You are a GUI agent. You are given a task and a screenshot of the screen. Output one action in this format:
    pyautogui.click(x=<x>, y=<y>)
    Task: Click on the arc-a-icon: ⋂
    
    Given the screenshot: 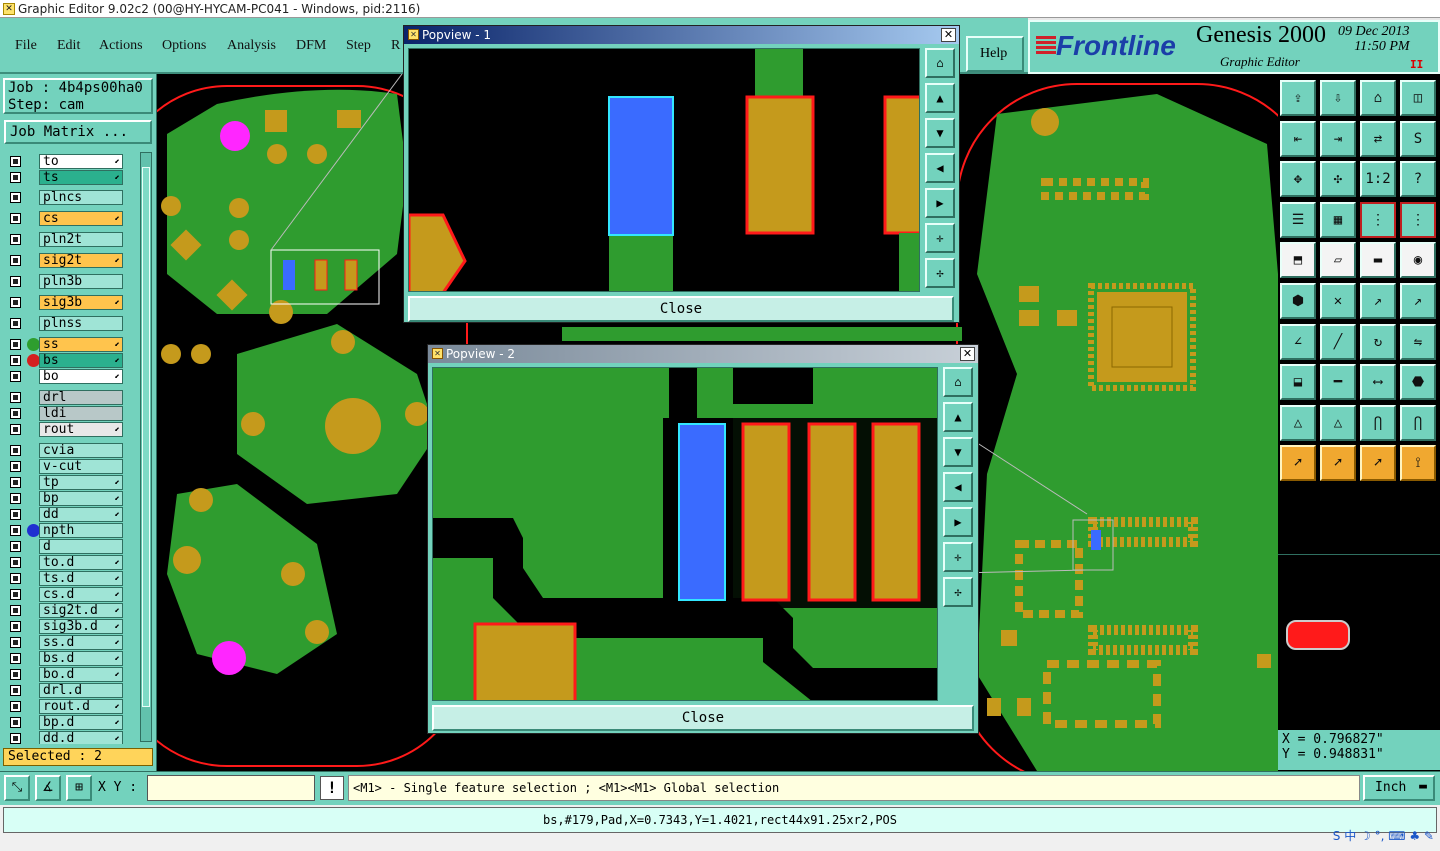 What is the action you would take?
    pyautogui.click(x=1378, y=422)
    